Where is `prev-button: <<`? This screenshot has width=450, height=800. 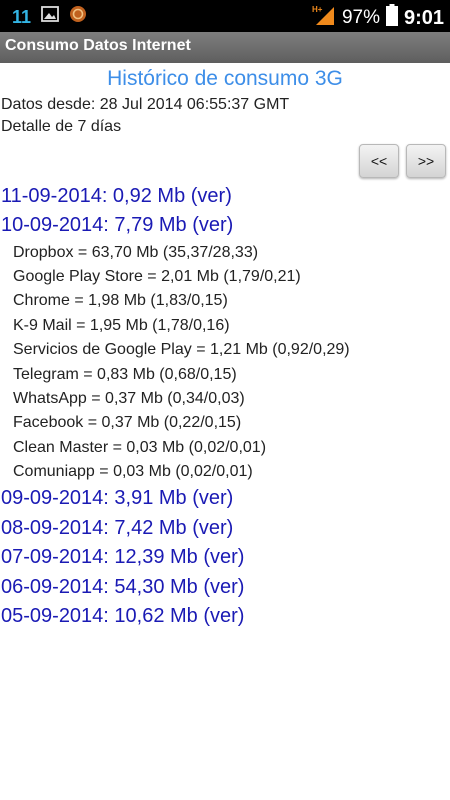 prev-button: << is located at coordinates (379, 161).